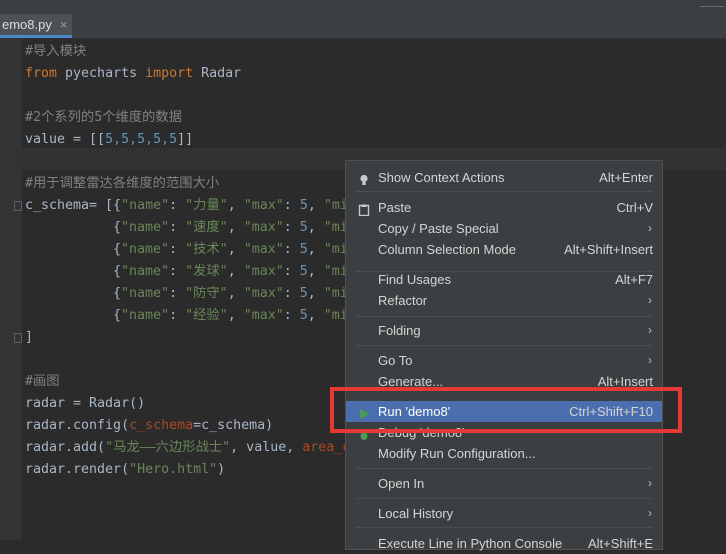 The height and width of the screenshot is (554, 726). What do you see at coordinates (395, 360) in the screenshot?
I see `menu-item-label: Go To` at bounding box center [395, 360].